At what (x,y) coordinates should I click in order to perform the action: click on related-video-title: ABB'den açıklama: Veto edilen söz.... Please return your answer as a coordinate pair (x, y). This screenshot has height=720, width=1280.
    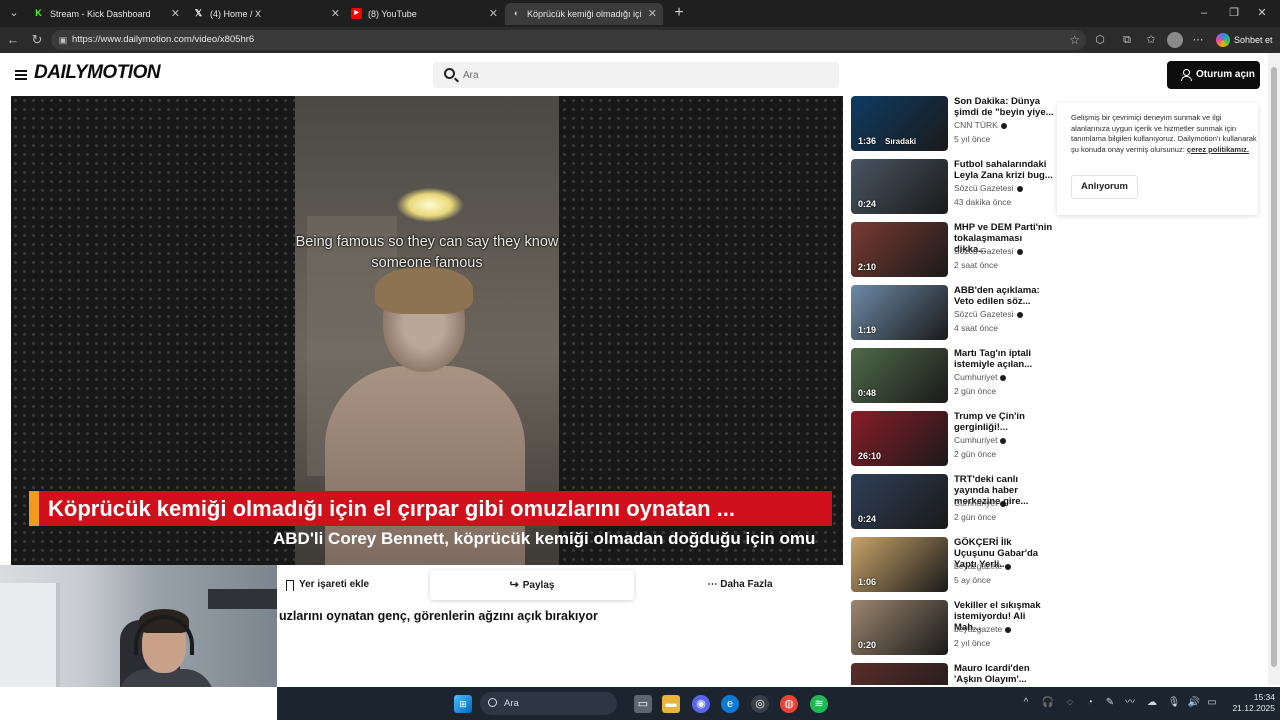
    Looking at the image, I should click on (1004, 296).